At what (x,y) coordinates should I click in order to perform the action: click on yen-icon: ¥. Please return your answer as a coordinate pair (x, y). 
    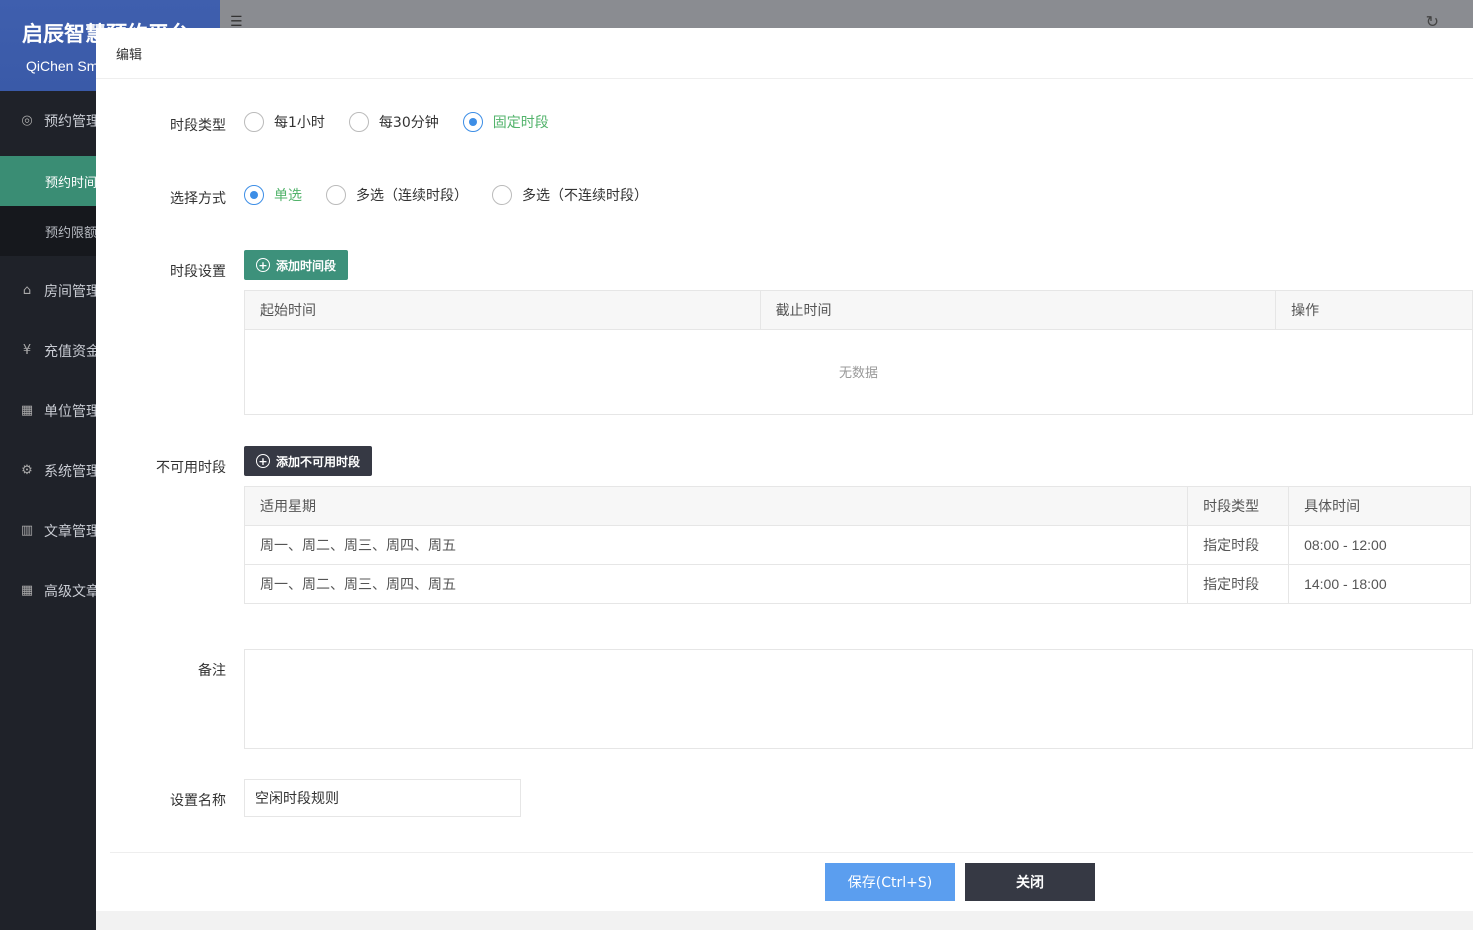
    Looking at the image, I should click on (27, 350).